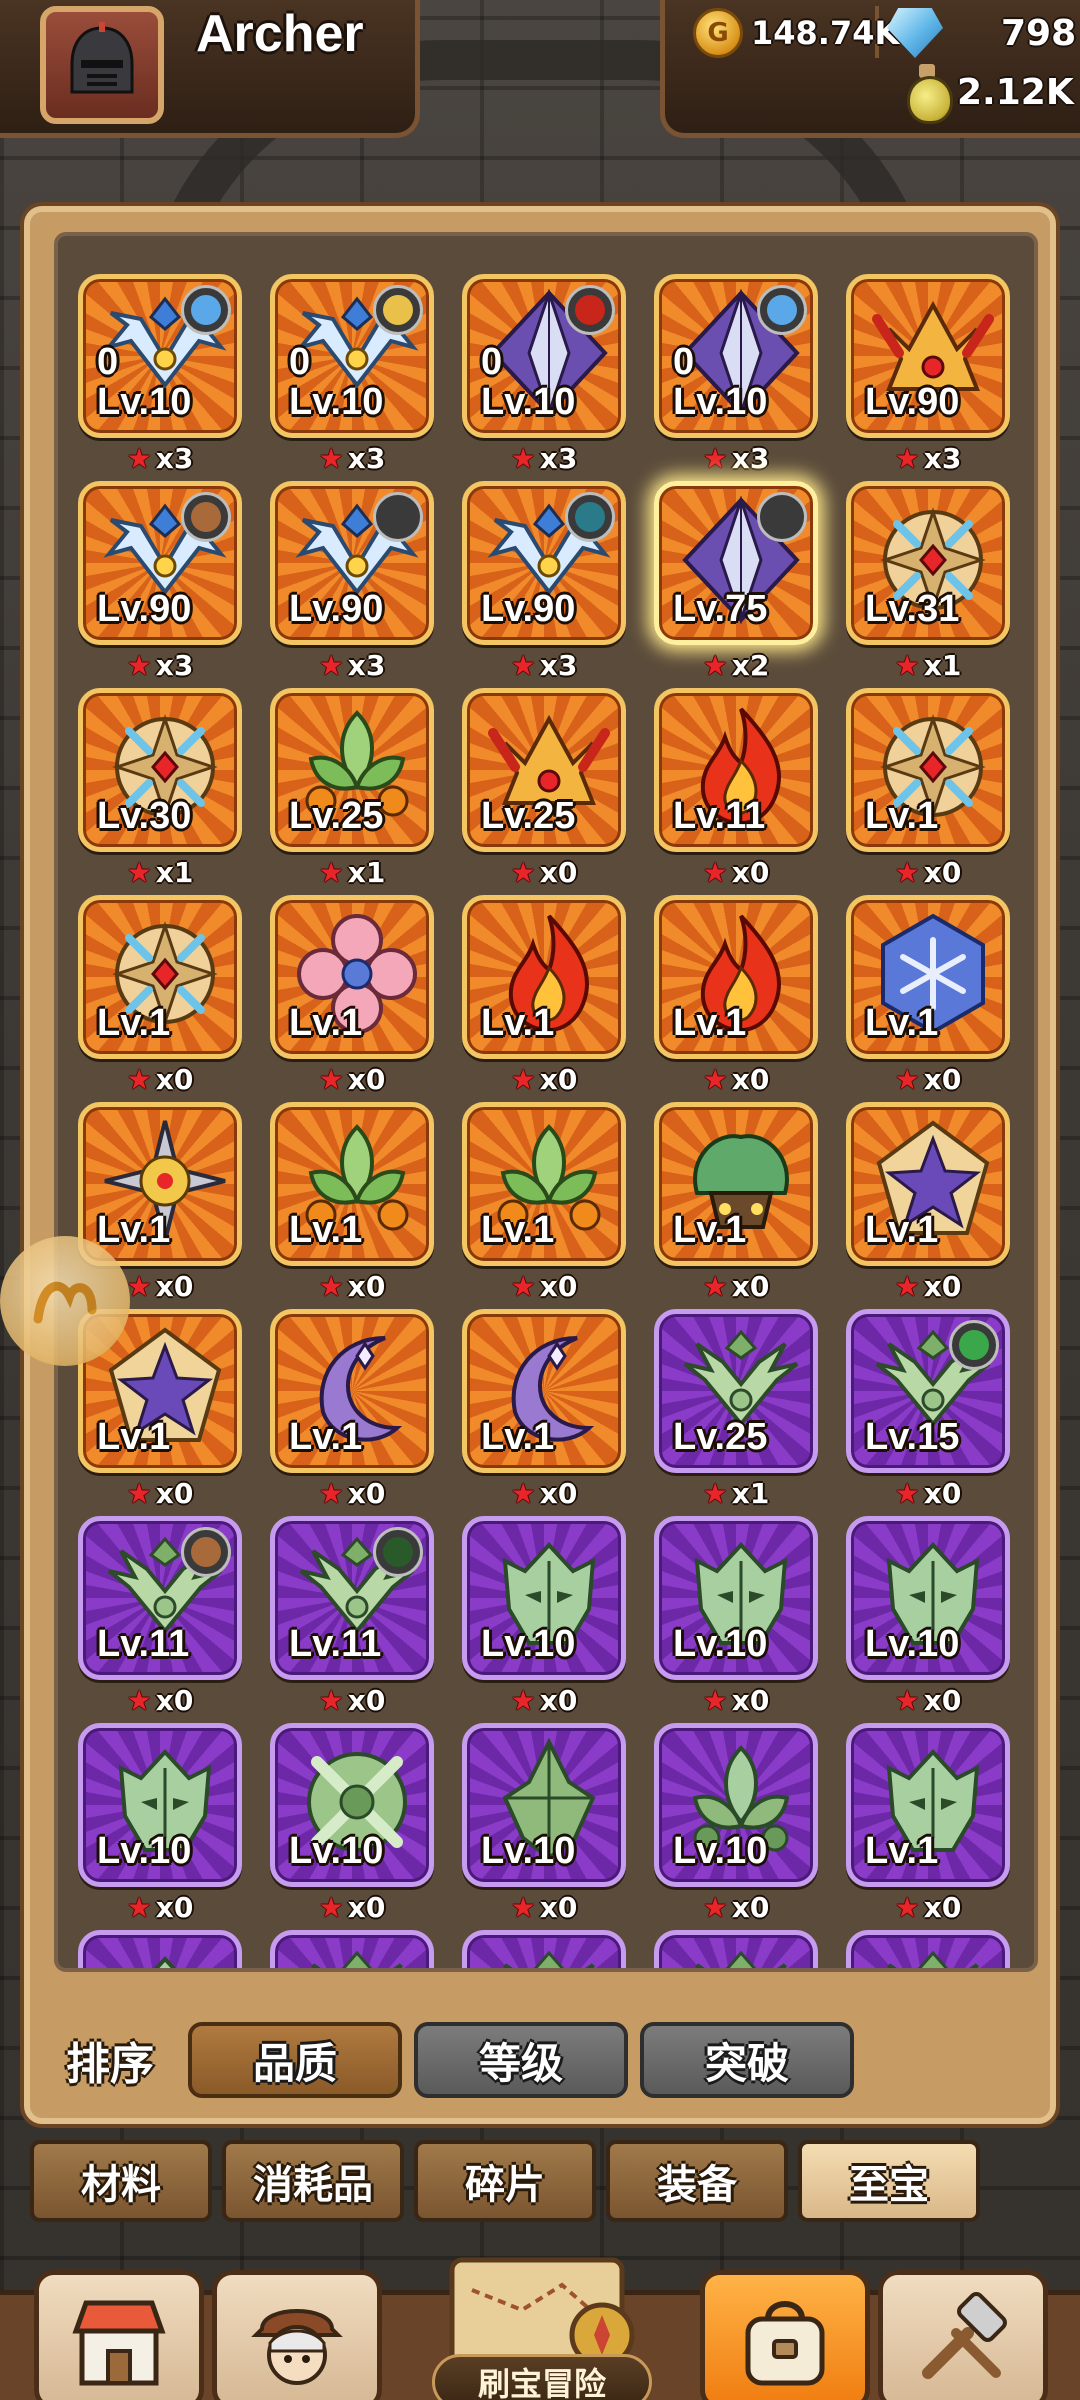 This screenshot has width=1080, height=2400. Describe the element at coordinates (297, 2335) in the screenshot. I see `nav-hero-button` at that location.